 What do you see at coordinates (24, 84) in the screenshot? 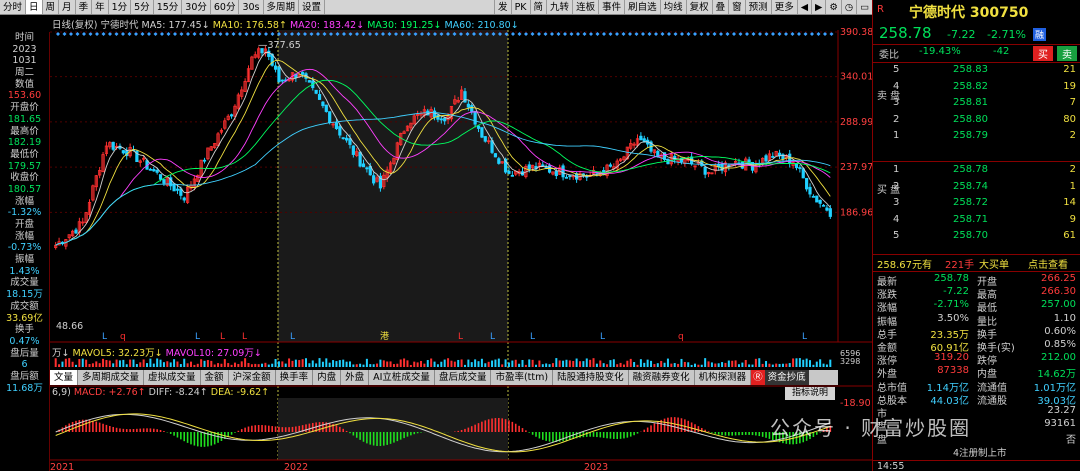
I see `info-item-4: 数值` at bounding box center [24, 84].